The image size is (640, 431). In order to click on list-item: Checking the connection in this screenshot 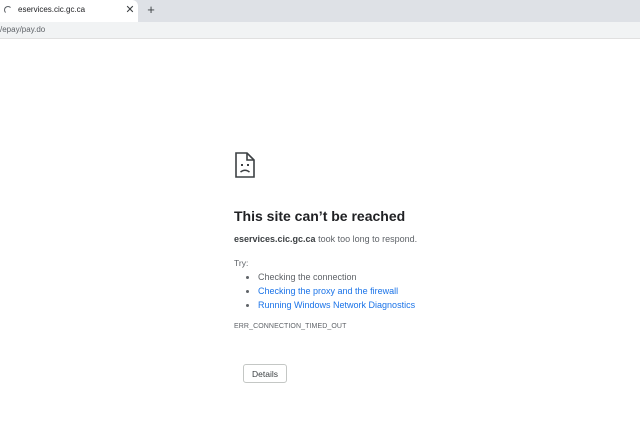, I will do `click(336, 277)`.